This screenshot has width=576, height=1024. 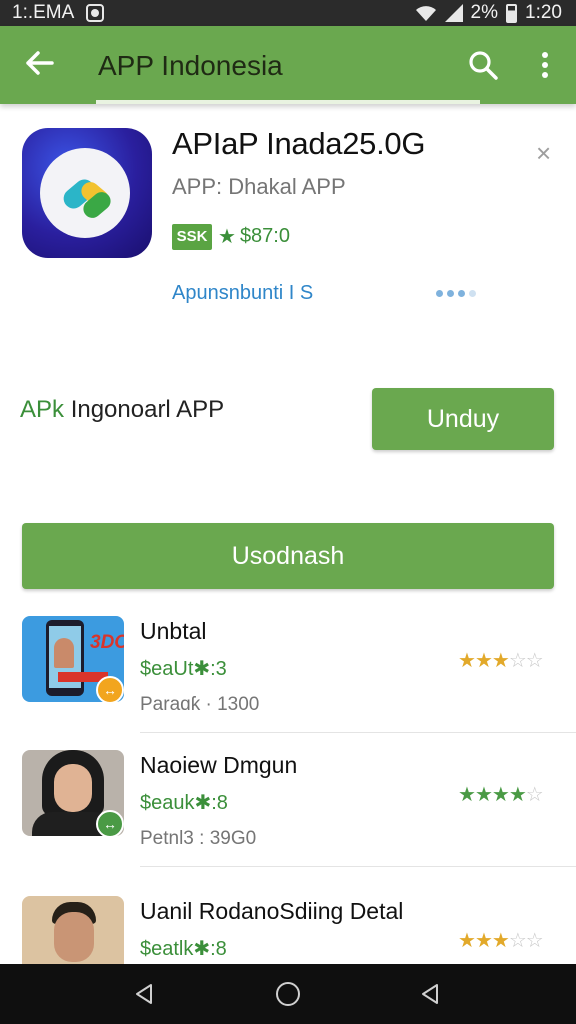 What do you see at coordinates (73, 930) in the screenshot?
I see `item-thumbnail` at bounding box center [73, 930].